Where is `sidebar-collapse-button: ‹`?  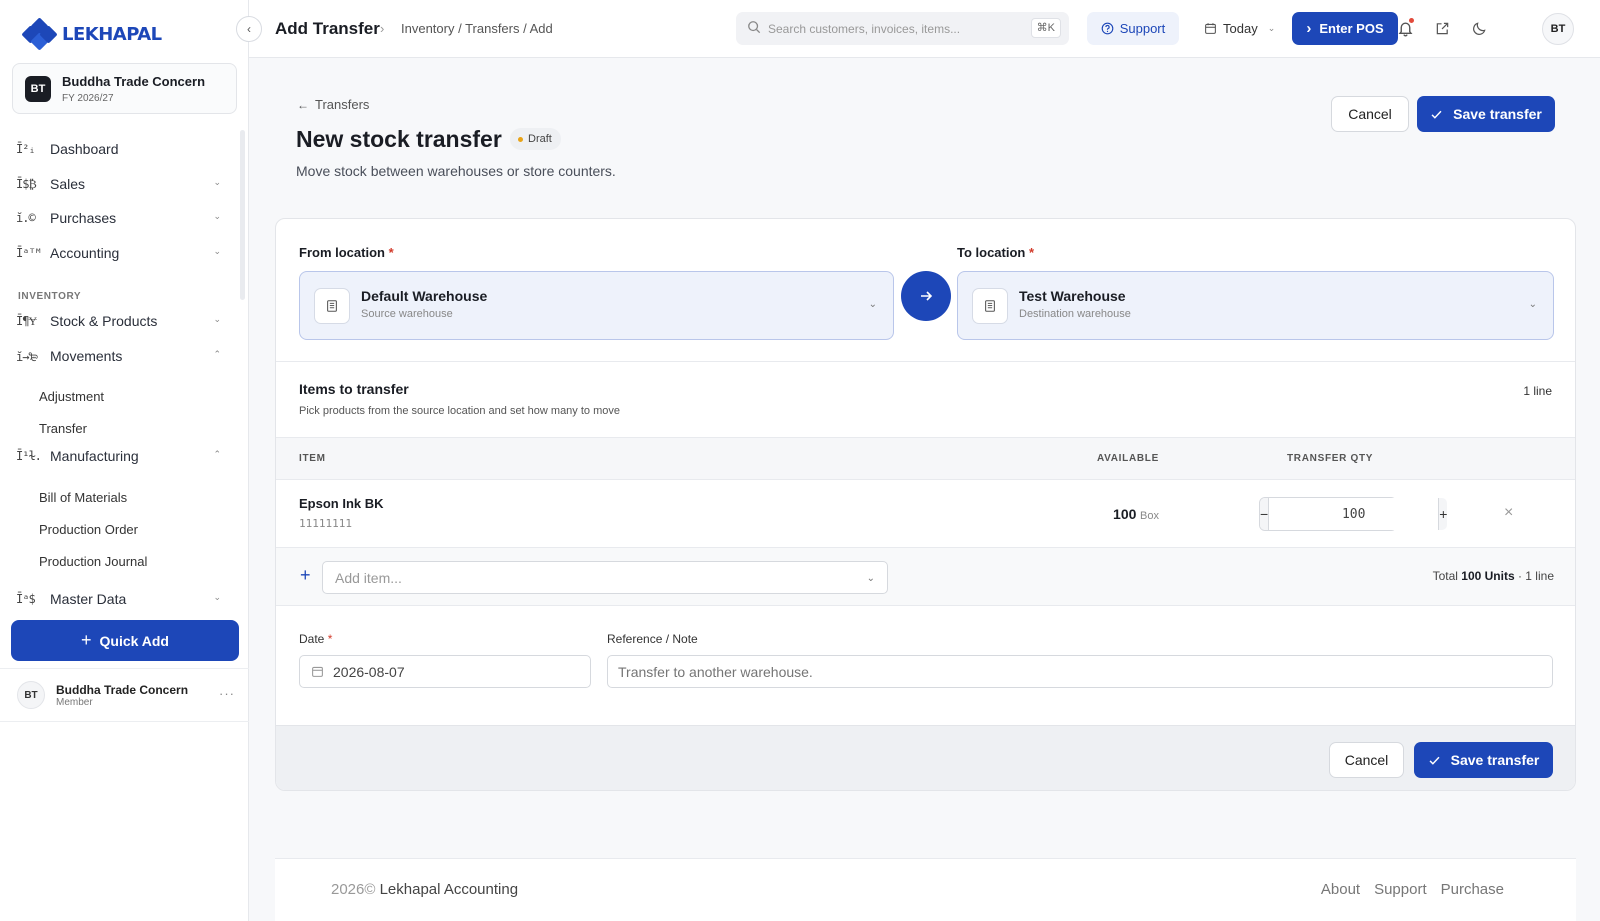
sidebar-collapse-button: ‹ is located at coordinates (249, 29).